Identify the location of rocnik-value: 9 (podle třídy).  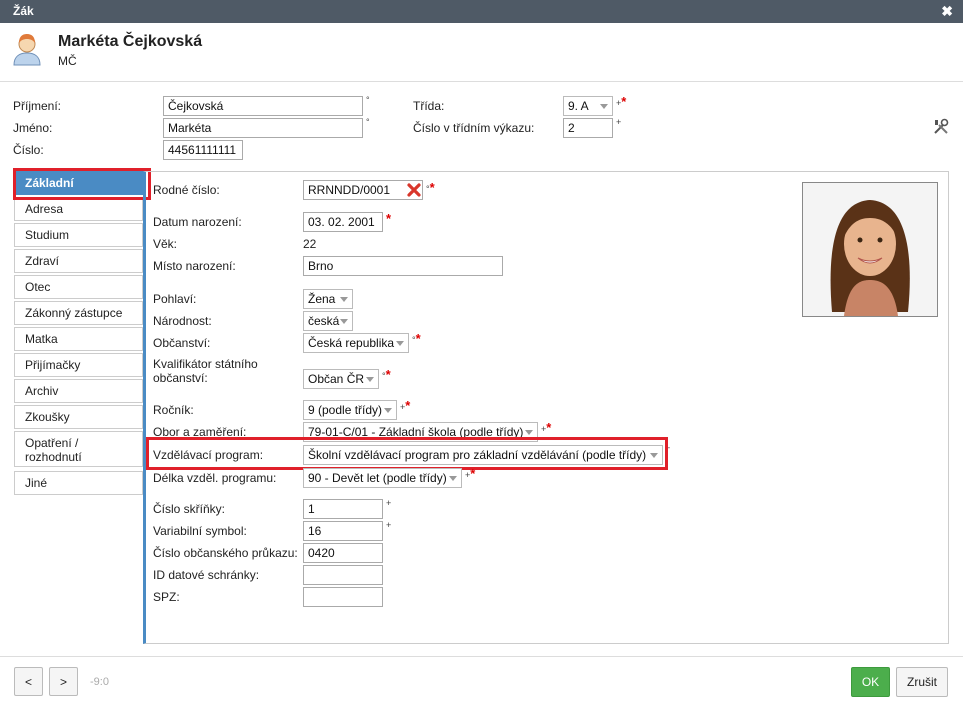
(345, 410).